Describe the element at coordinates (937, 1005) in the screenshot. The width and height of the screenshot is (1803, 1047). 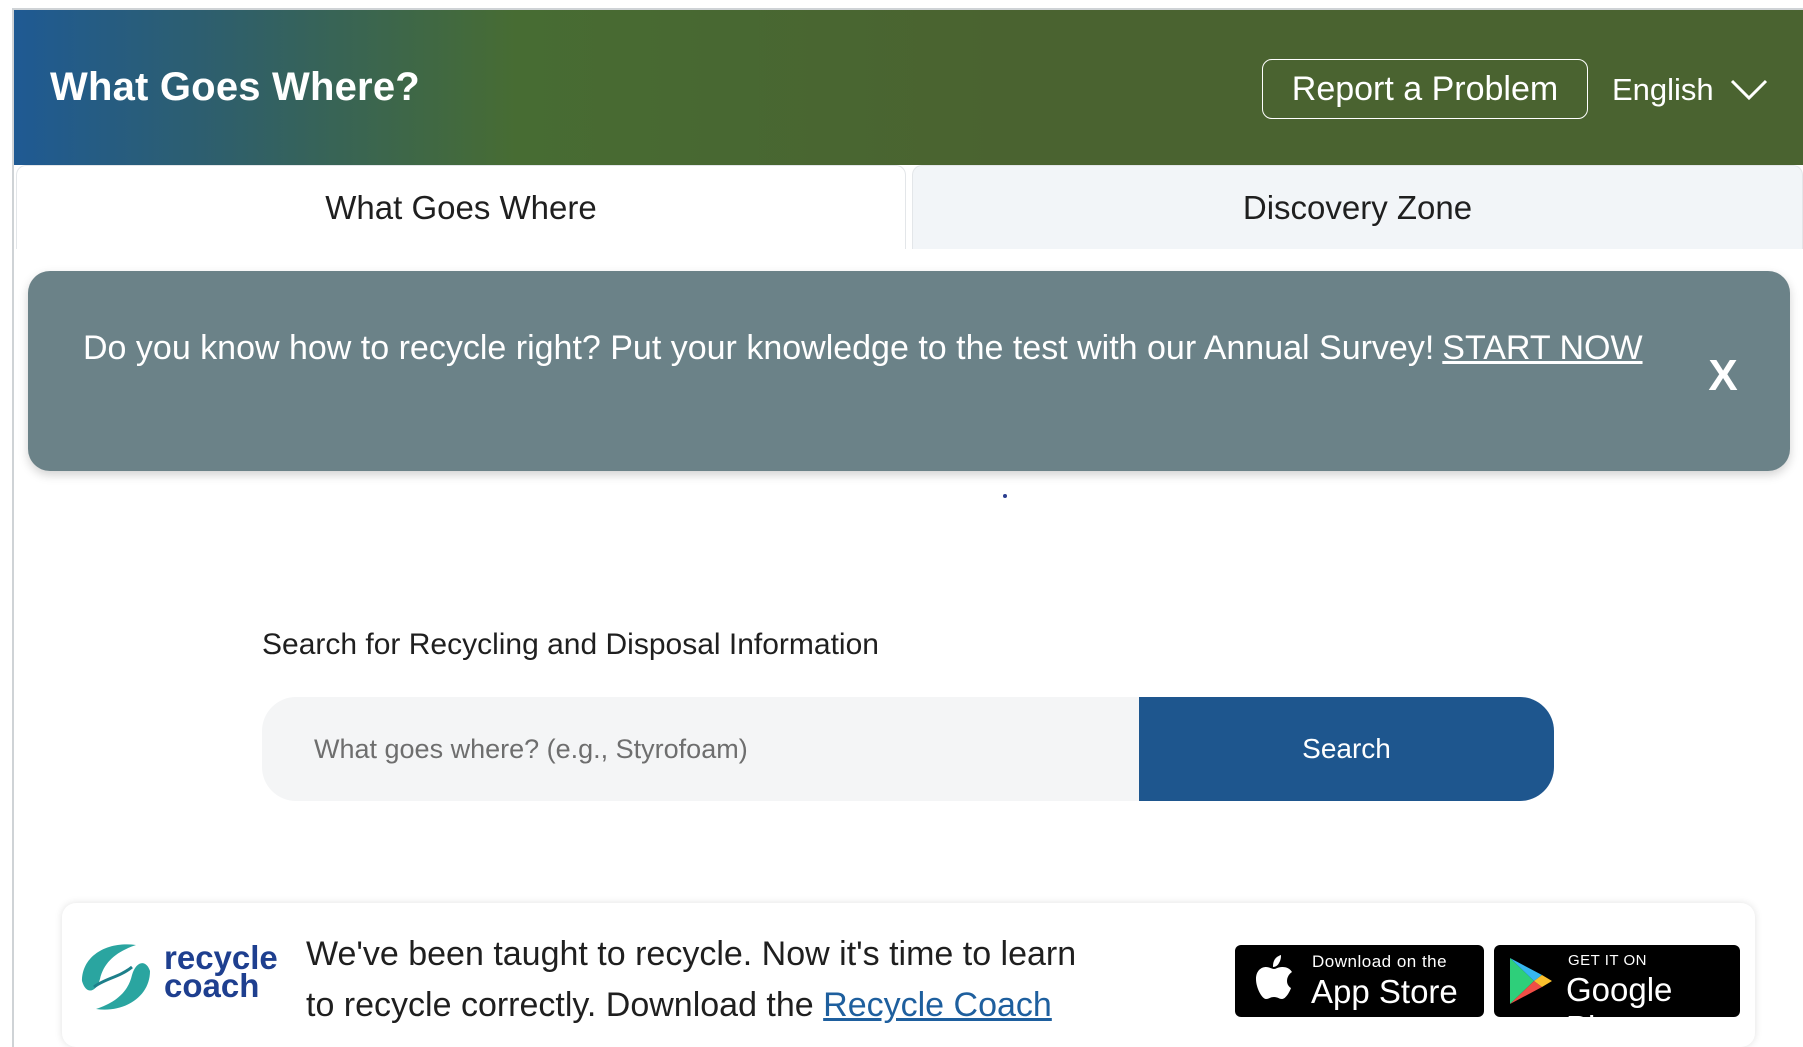
I see `recycle-coach-link: Recycle Coach` at that location.